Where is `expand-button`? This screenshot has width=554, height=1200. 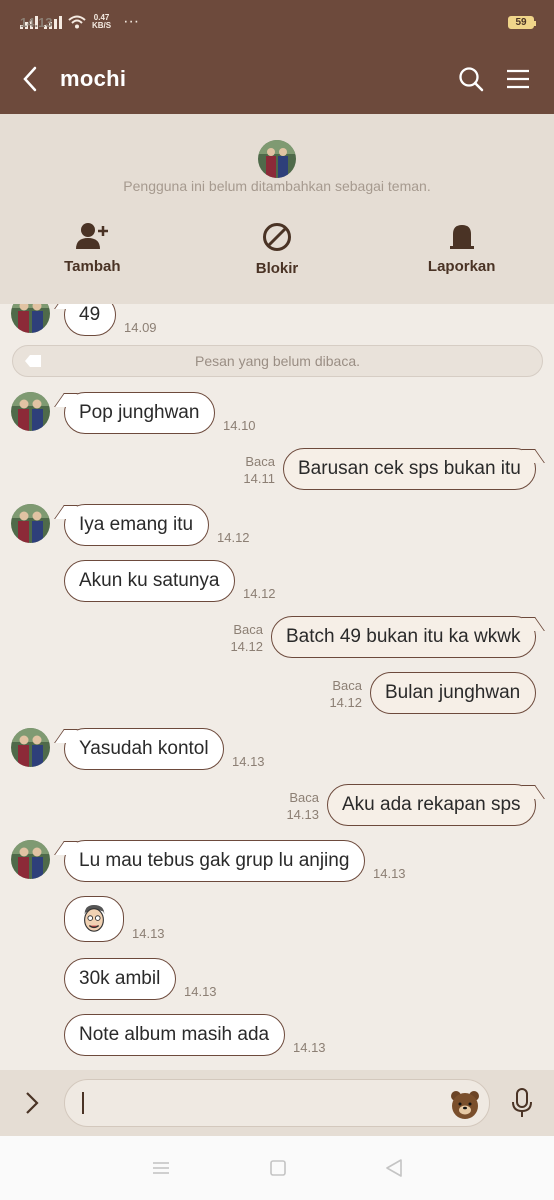
expand-button is located at coordinates (32, 1103).